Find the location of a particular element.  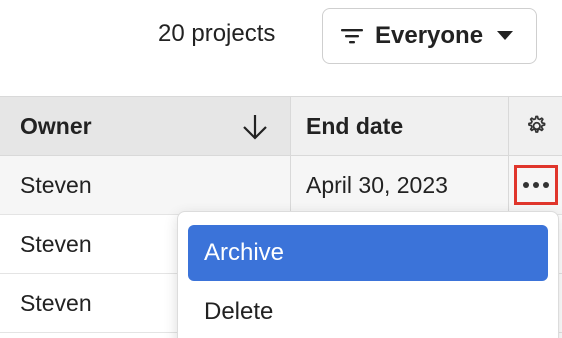

end-date-value: April 30, 2023 is located at coordinates (377, 184).